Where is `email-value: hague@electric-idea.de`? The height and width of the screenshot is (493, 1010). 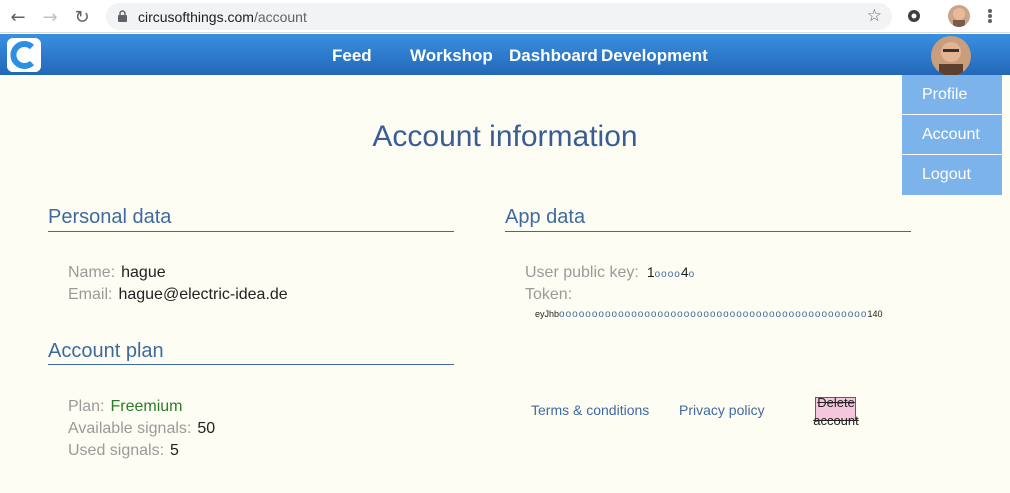 email-value: hague@electric-idea.de is located at coordinates (203, 294).